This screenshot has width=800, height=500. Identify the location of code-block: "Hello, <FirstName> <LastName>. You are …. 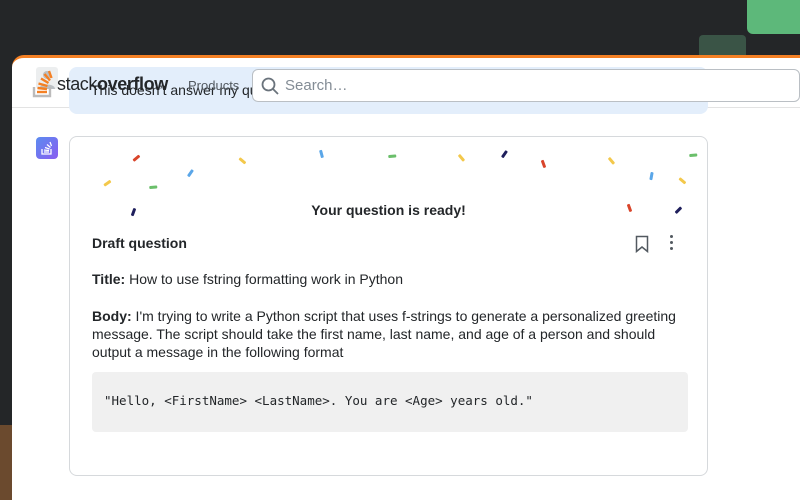
(390, 402).